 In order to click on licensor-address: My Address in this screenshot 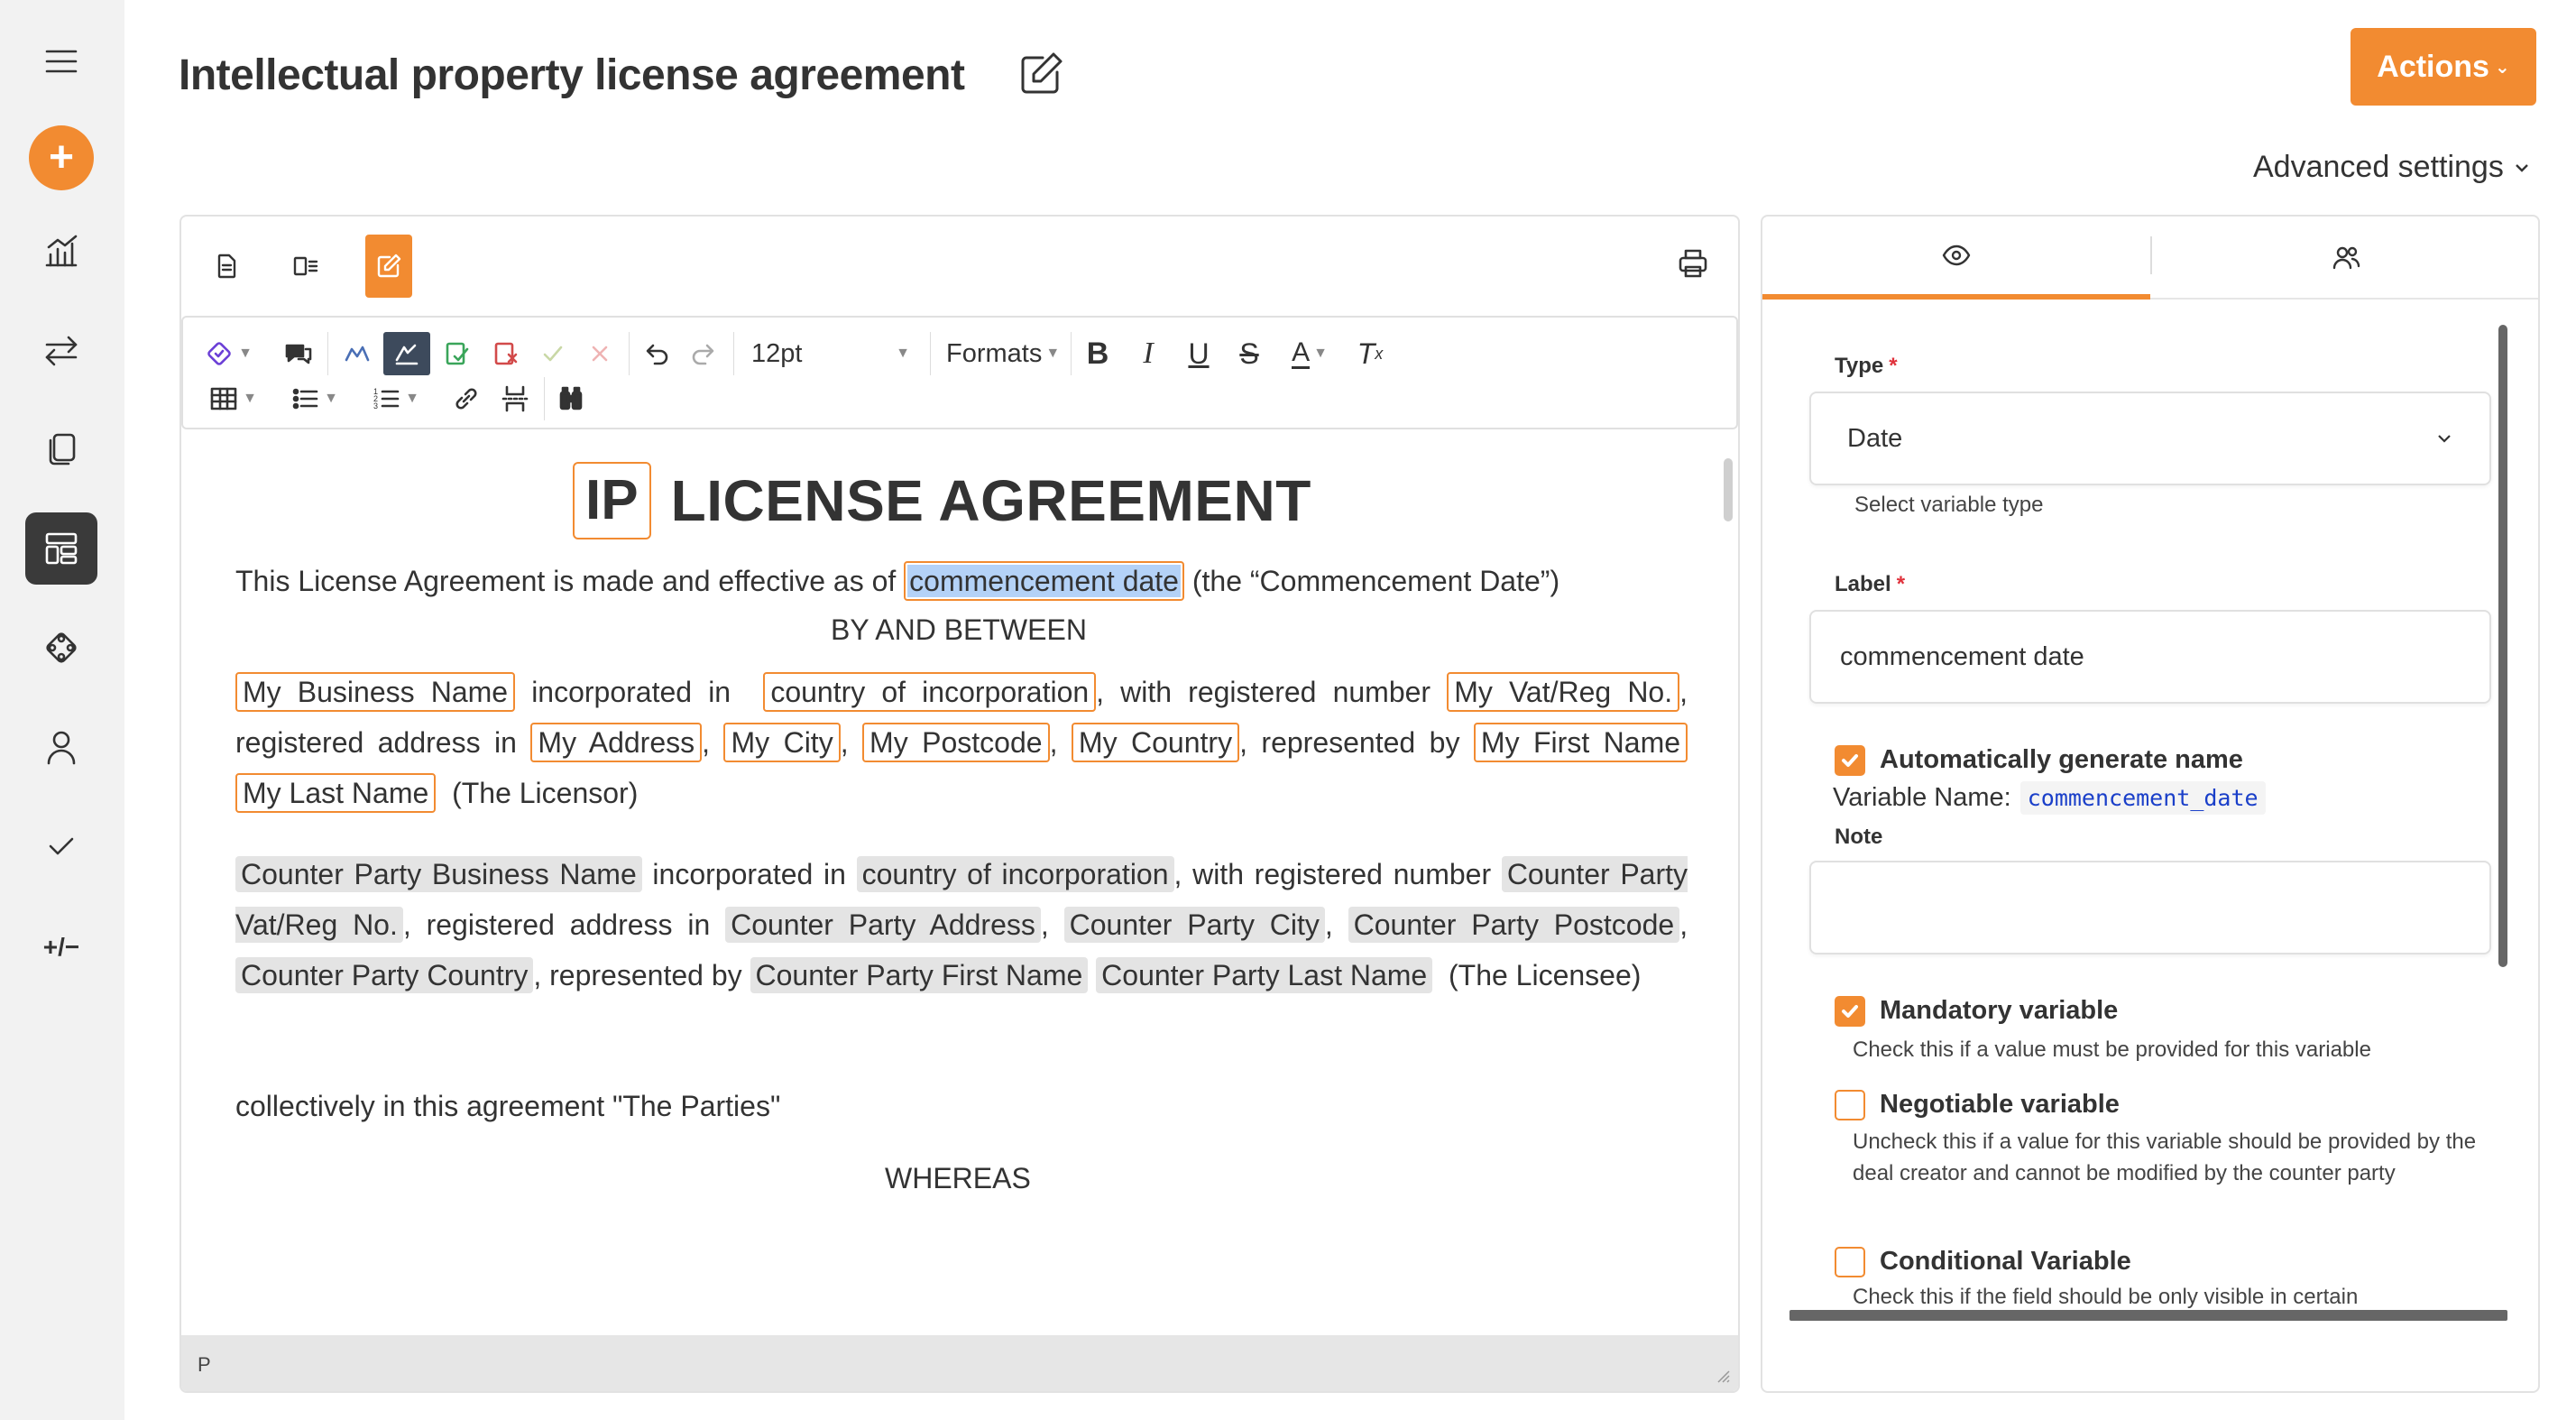, I will do `click(616, 743)`.